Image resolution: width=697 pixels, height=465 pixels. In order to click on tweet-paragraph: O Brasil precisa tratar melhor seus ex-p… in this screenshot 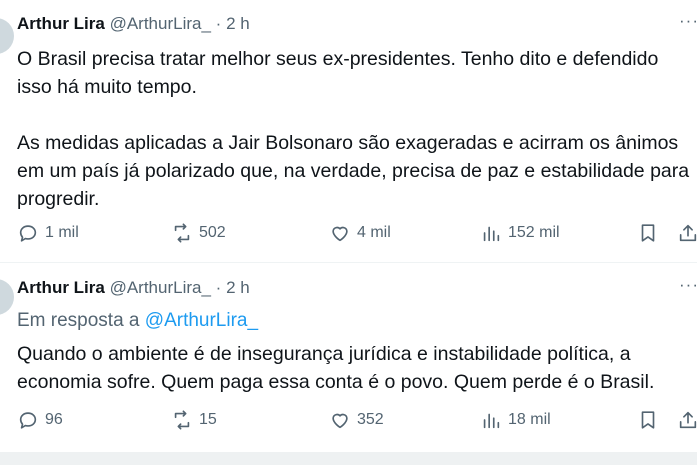, I will do `click(338, 73)`.